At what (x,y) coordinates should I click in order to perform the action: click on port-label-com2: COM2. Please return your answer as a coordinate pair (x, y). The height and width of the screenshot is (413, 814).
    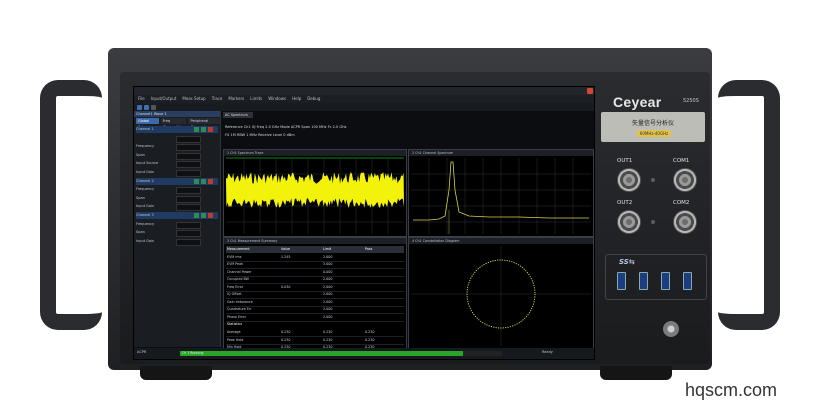
    Looking at the image, I should click on (681, 203).